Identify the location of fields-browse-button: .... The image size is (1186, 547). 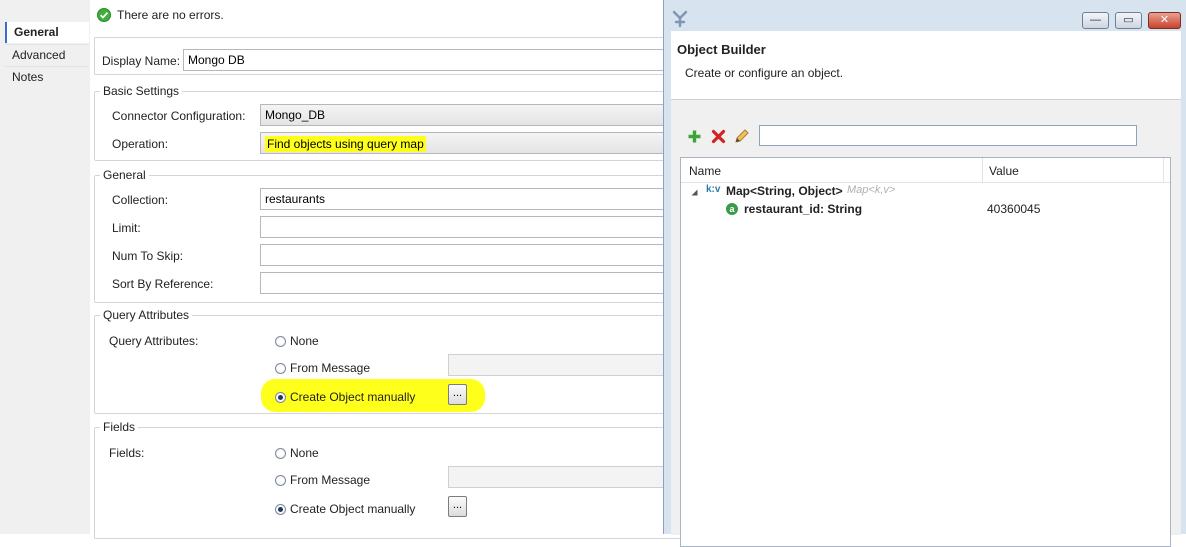
(457, 506).